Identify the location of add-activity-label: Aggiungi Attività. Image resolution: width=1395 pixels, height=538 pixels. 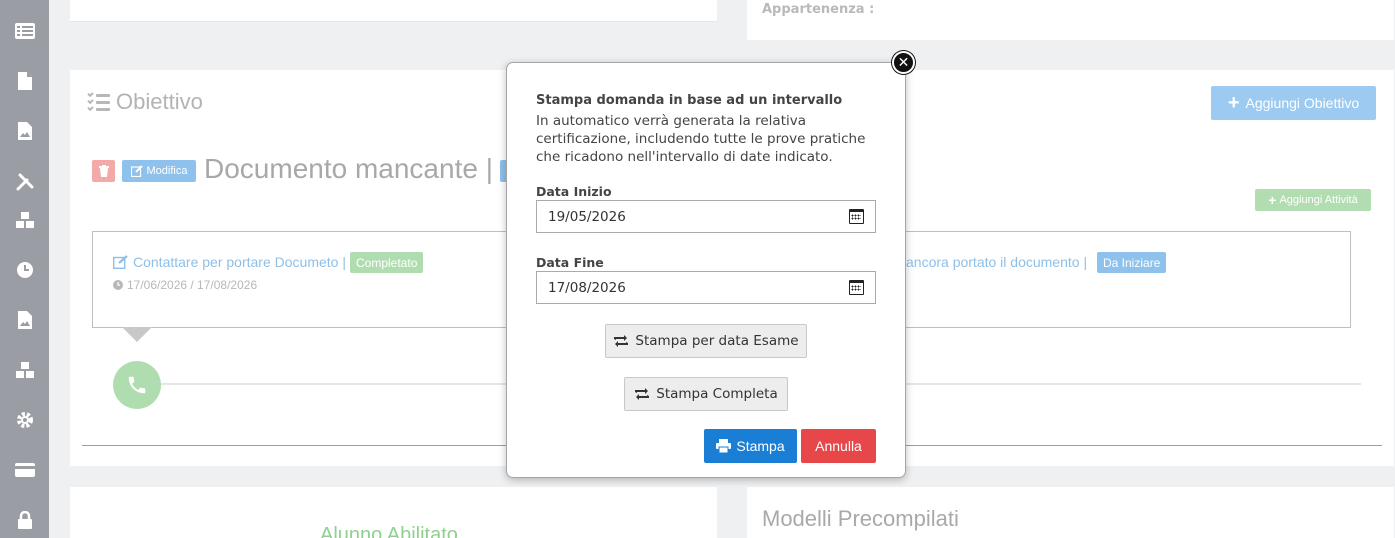
(1318, 200).